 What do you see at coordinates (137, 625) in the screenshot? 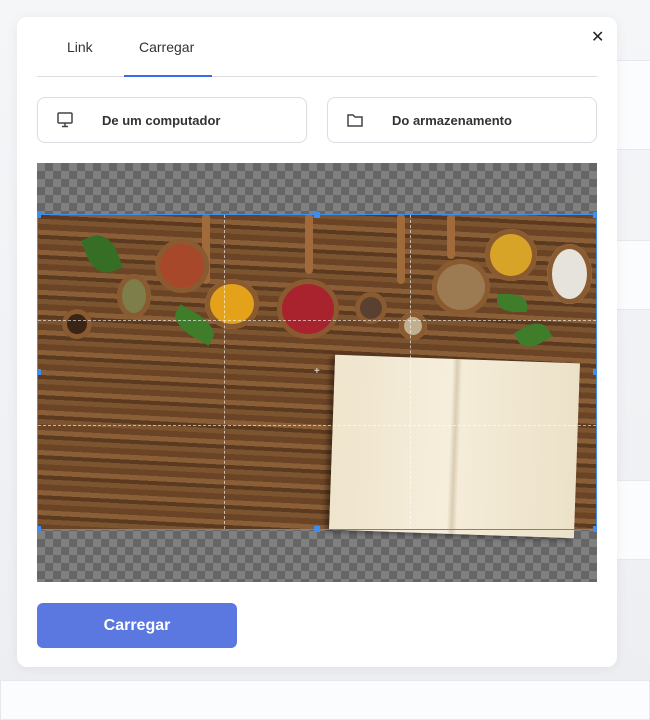
I see `upload-button: Carregar` at bounding box center [137, 625].